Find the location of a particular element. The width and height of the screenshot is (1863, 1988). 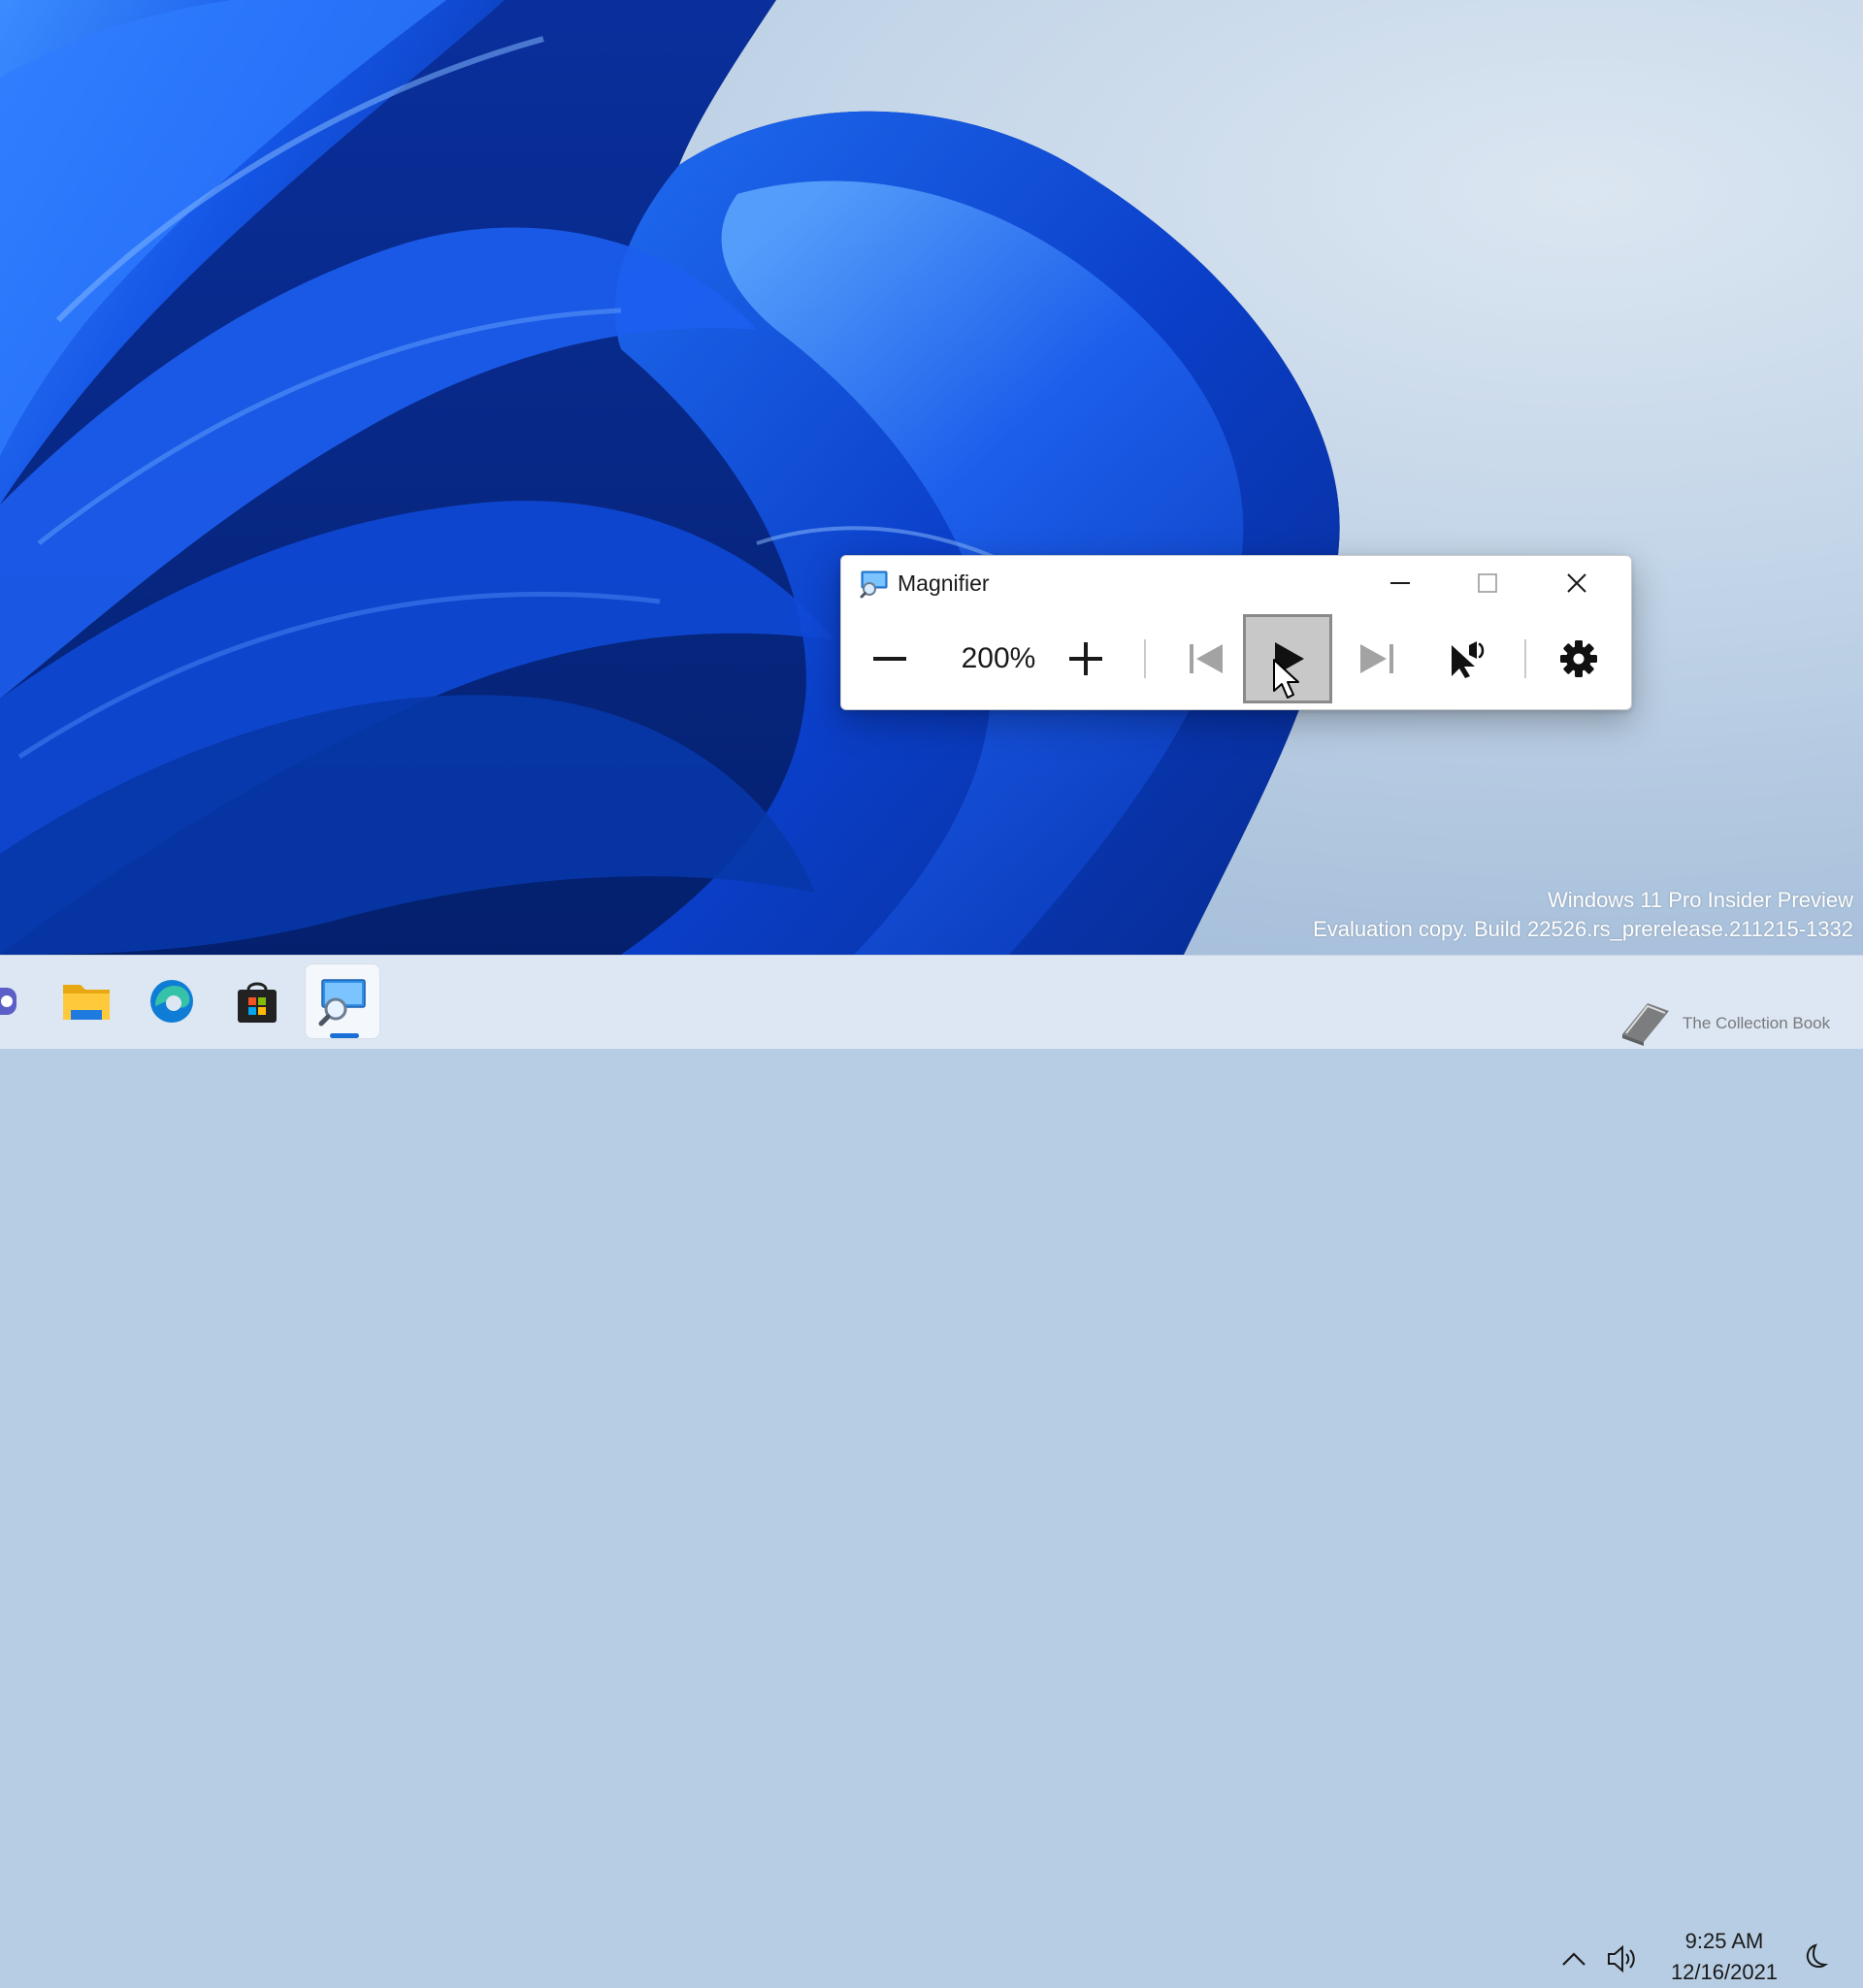

next-sentence-button is located at coordinates (1377, 658).